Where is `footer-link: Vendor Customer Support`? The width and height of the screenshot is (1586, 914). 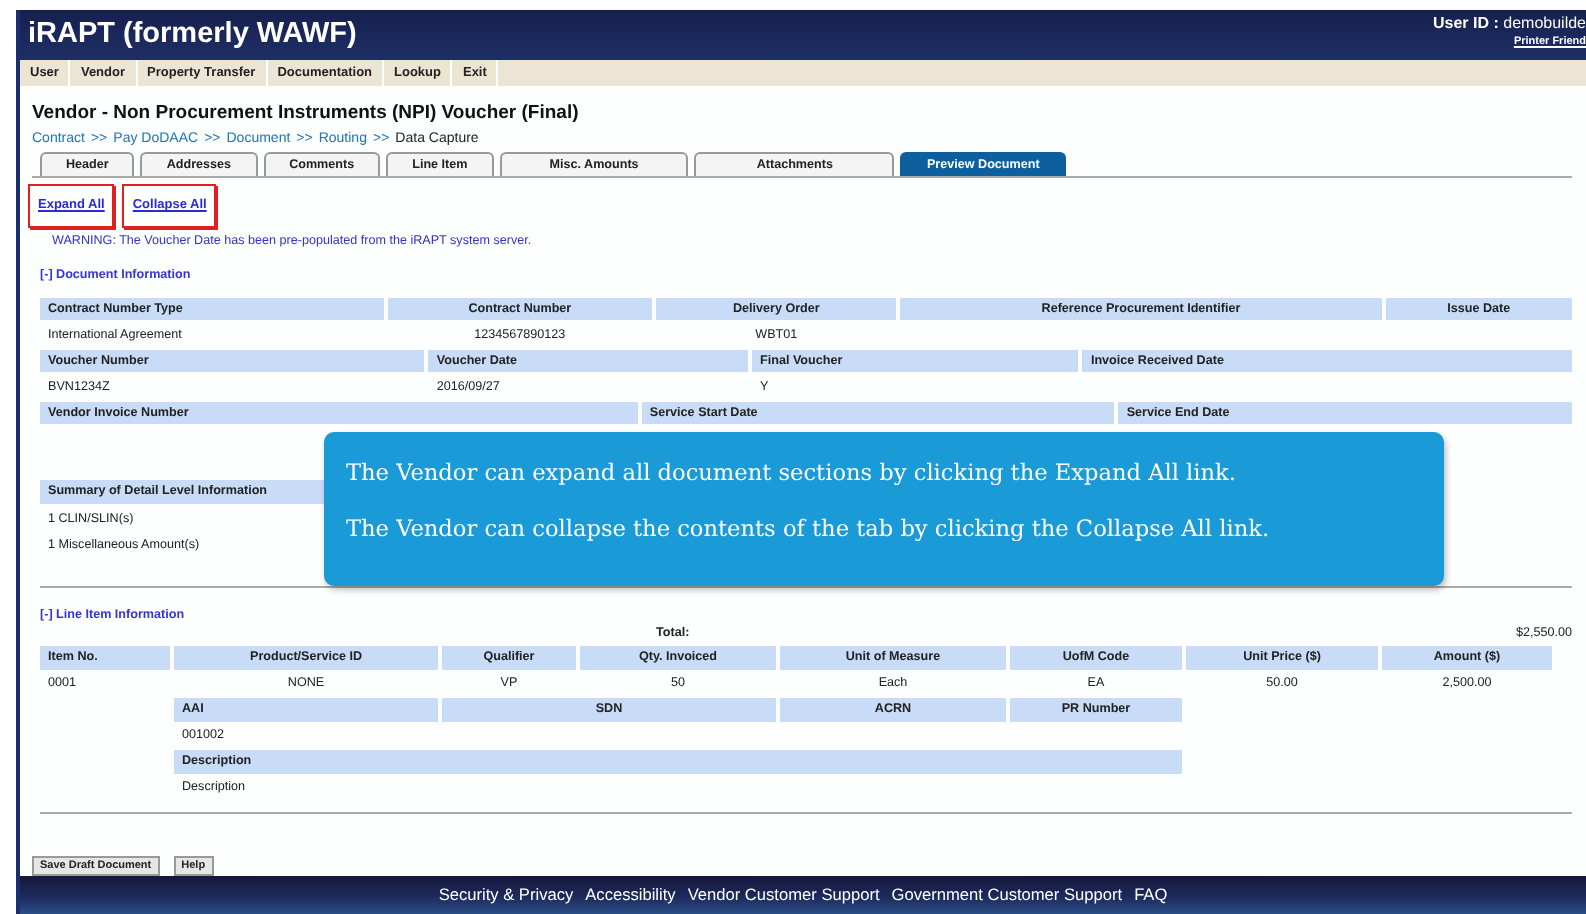 footer-link: Vendor Customer Support is located at coordinates (783, 897).